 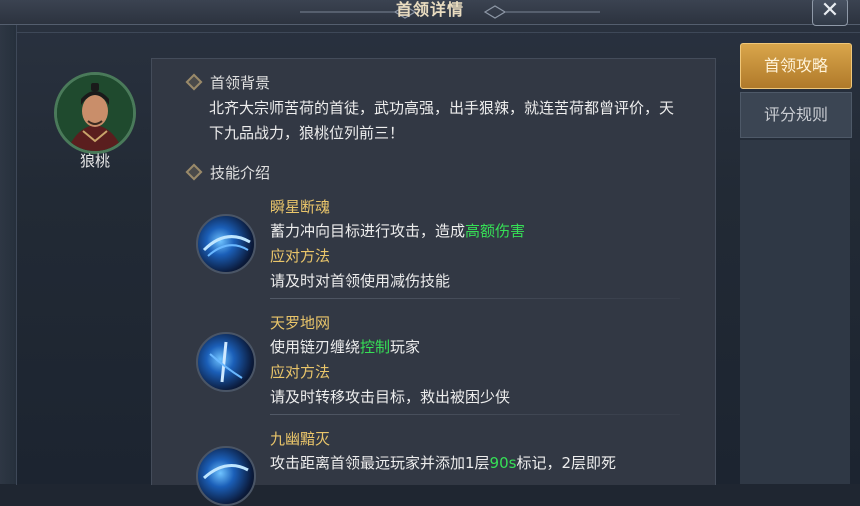 I want to click on boss-portrait-image, so click(x=95, y=113).